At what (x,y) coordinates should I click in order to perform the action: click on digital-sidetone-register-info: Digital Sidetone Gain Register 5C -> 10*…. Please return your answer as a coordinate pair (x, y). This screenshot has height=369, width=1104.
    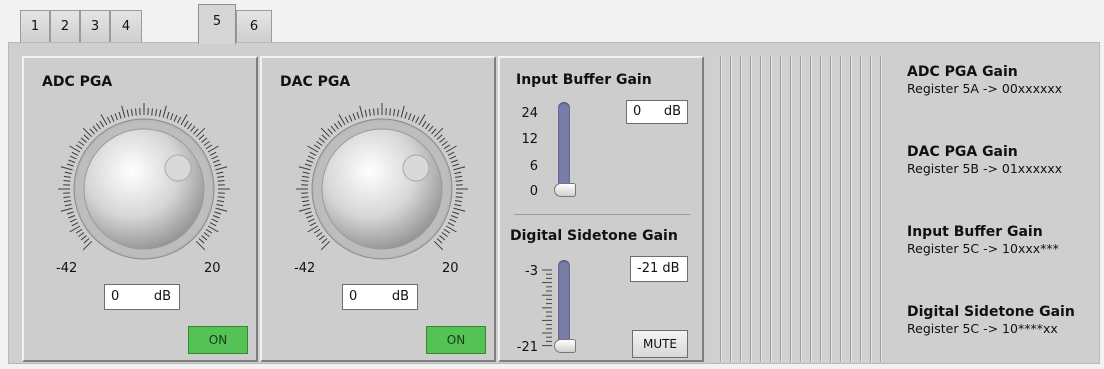
    Looking at the image, I should click on (991, 320).